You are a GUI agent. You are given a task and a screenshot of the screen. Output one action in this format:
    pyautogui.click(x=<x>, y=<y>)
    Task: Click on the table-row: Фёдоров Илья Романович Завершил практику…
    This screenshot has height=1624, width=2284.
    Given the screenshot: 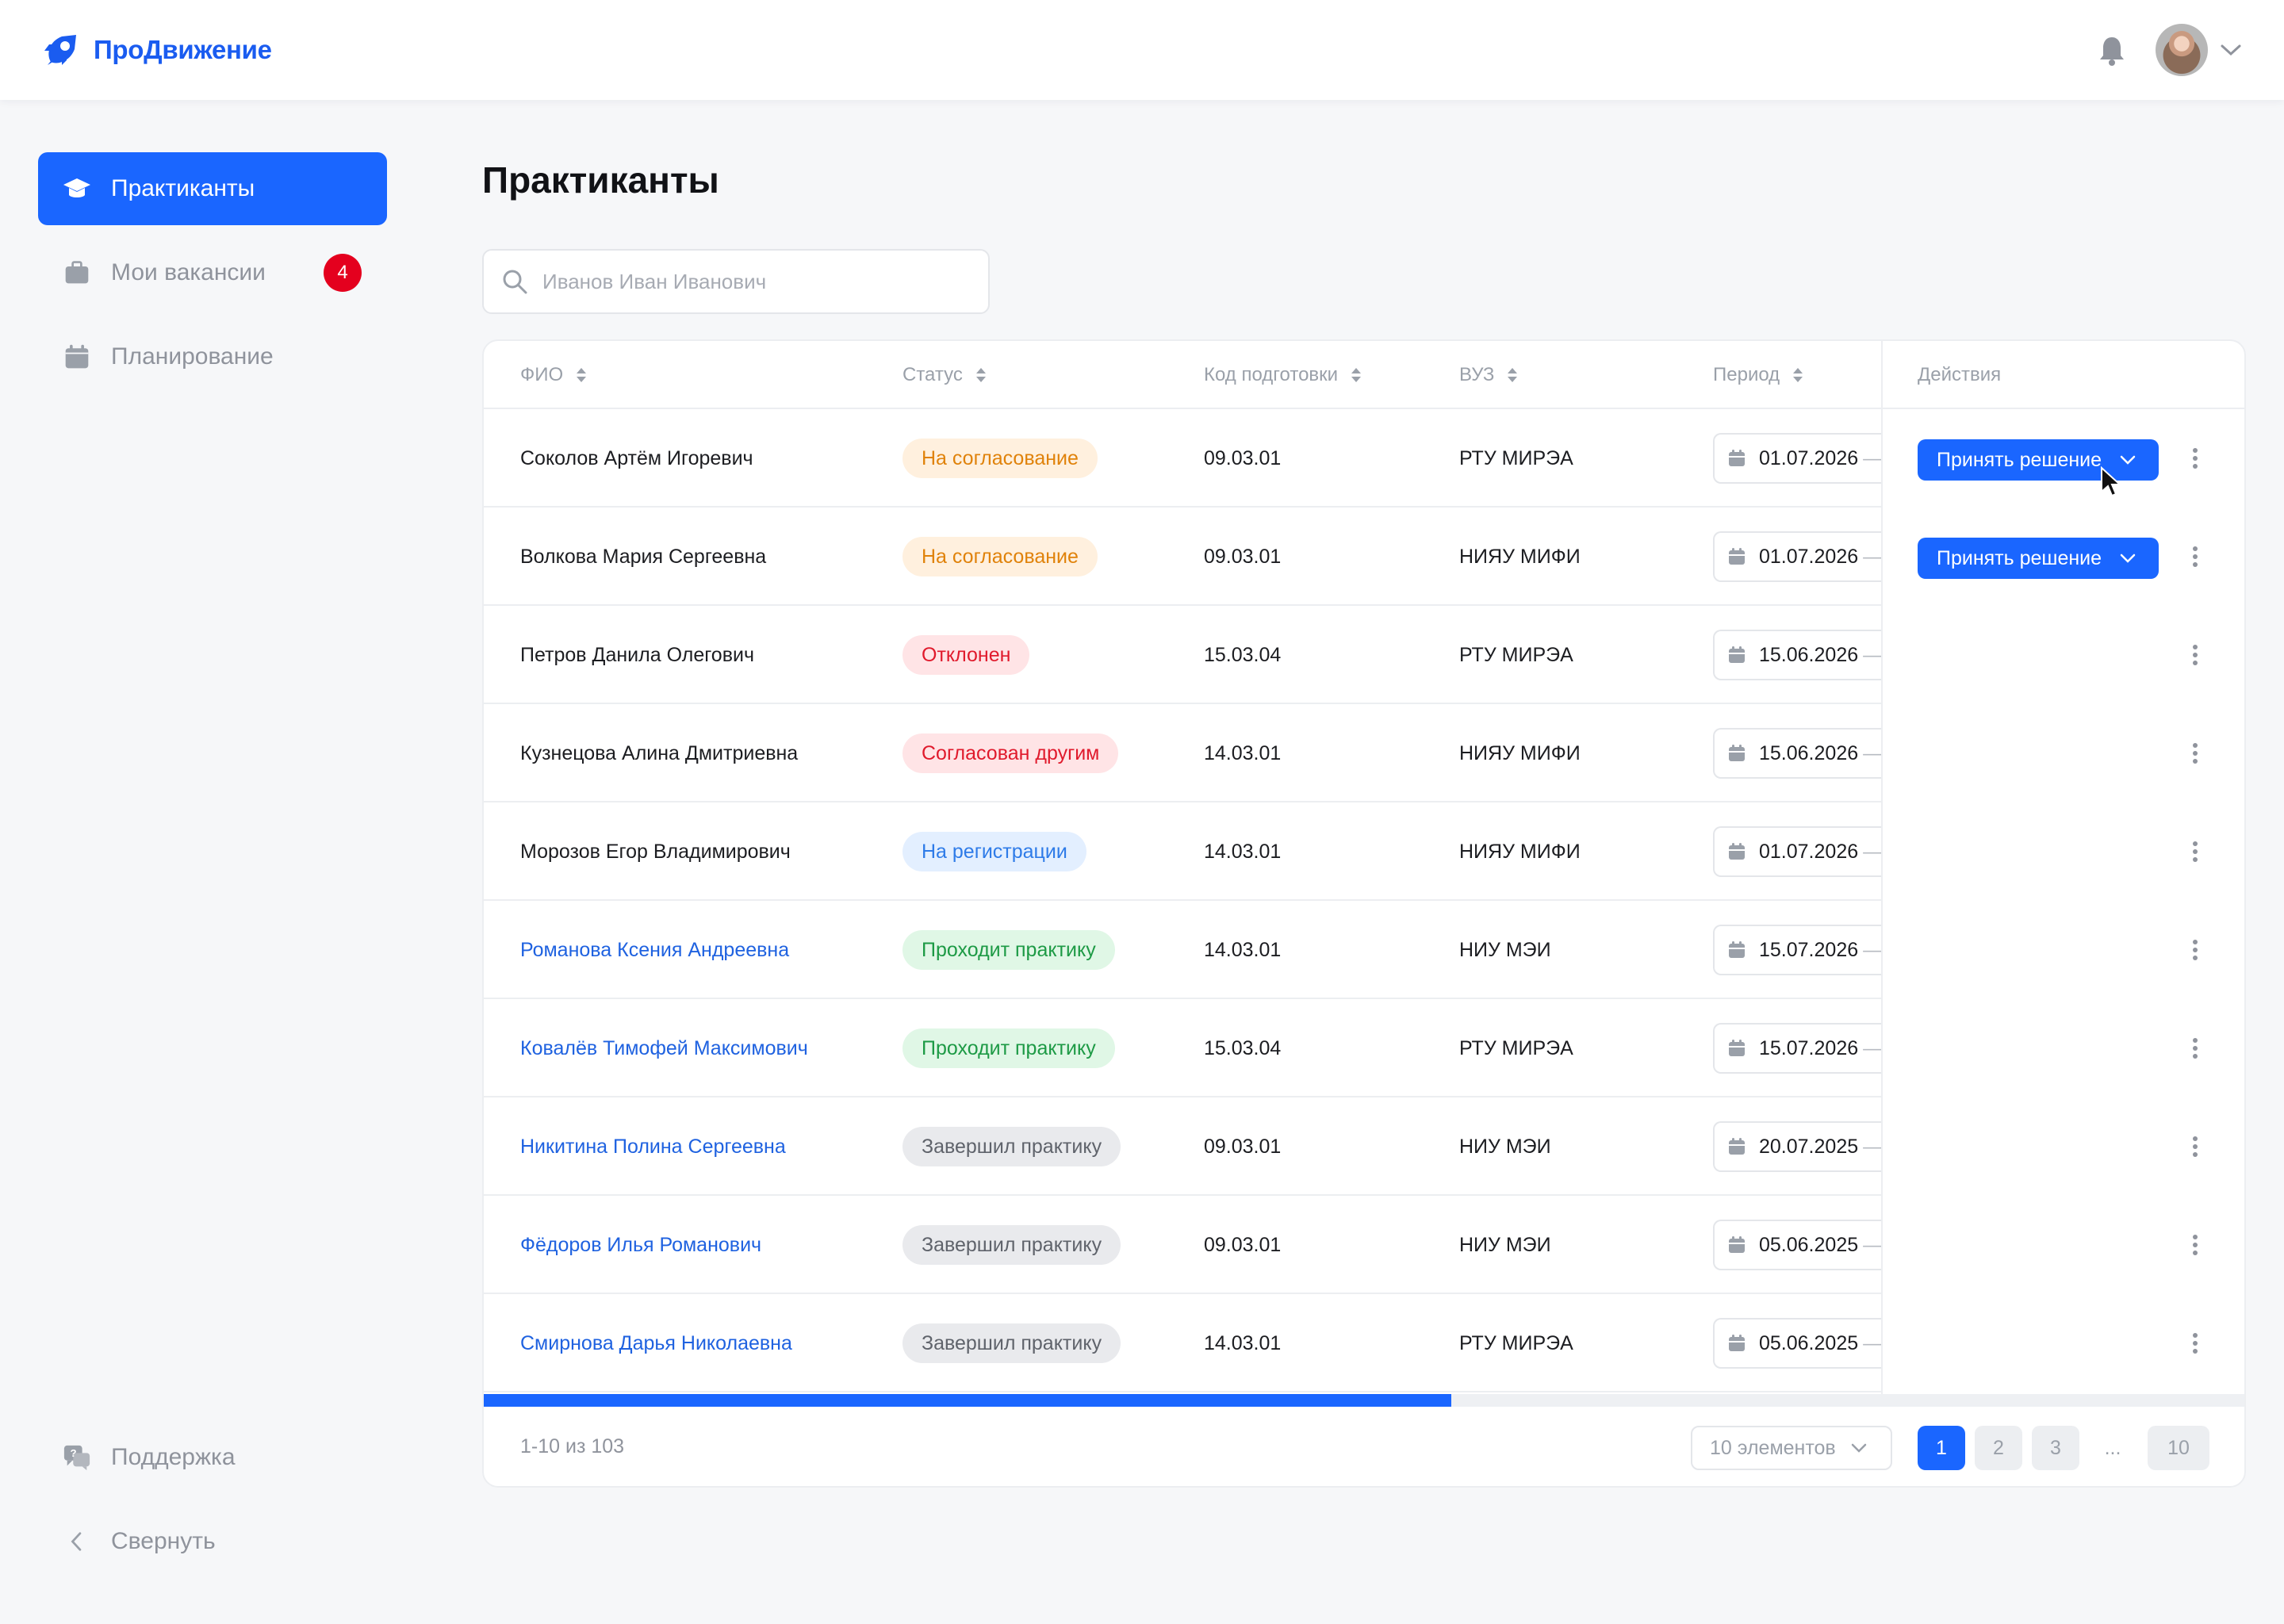 What is the action you would take?
    pyautogui.click(x=1364, y=1245)
    